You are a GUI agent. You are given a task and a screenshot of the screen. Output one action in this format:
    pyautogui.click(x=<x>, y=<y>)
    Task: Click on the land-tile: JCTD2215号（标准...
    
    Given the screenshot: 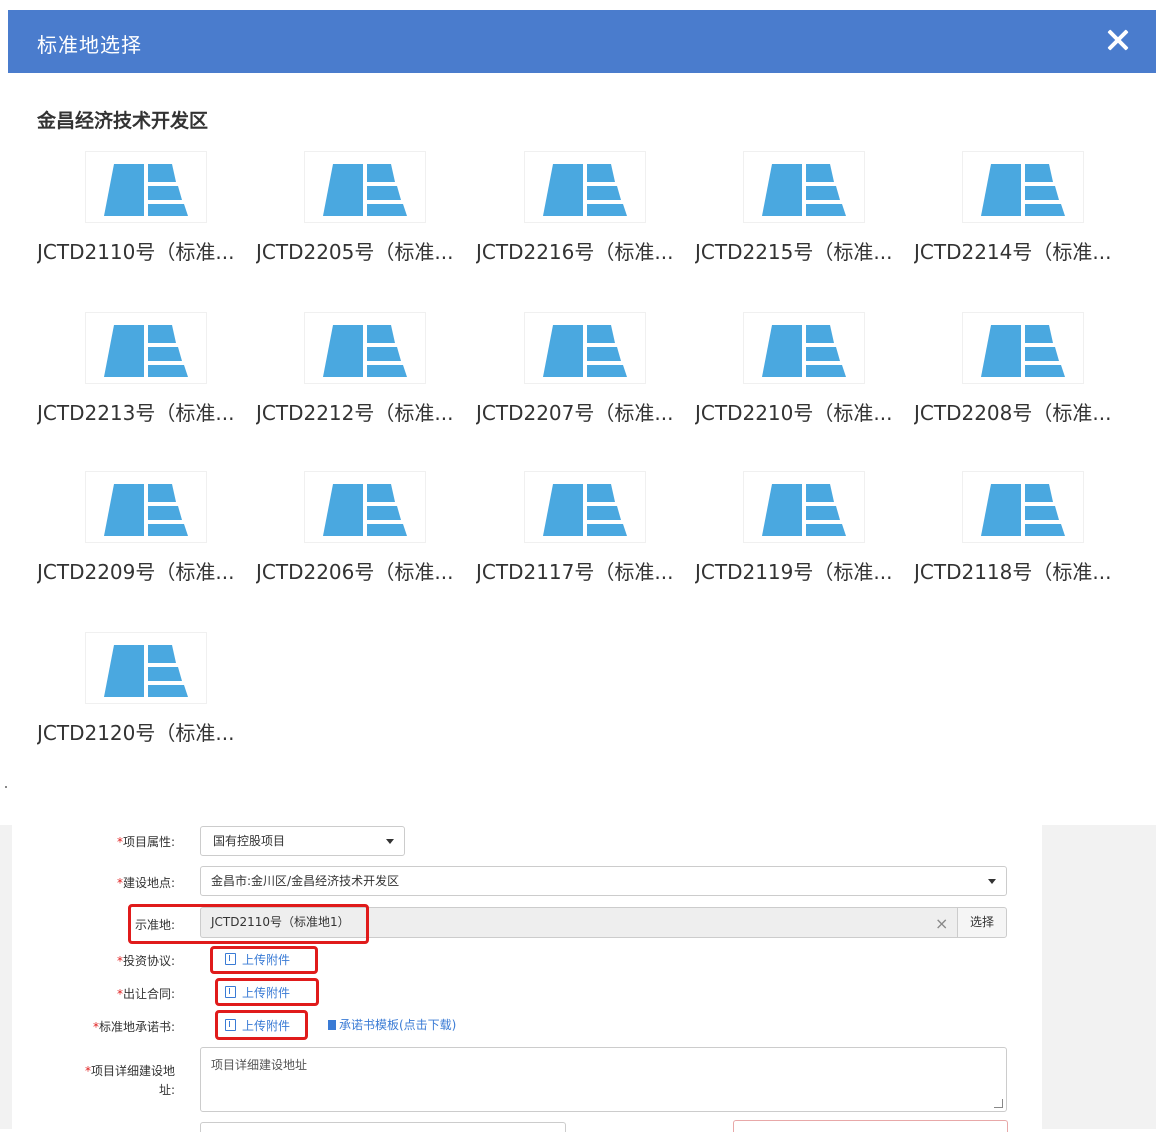 What is the action you would take?
    pyautogui.click(x=802, y=216)
    